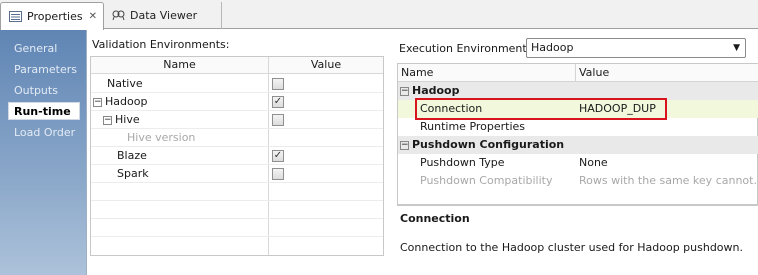  What do you see at coordinates (237, 174) in the screenshot?
I see `validation-row-spark: Spark` at bounding box center [237, 174].